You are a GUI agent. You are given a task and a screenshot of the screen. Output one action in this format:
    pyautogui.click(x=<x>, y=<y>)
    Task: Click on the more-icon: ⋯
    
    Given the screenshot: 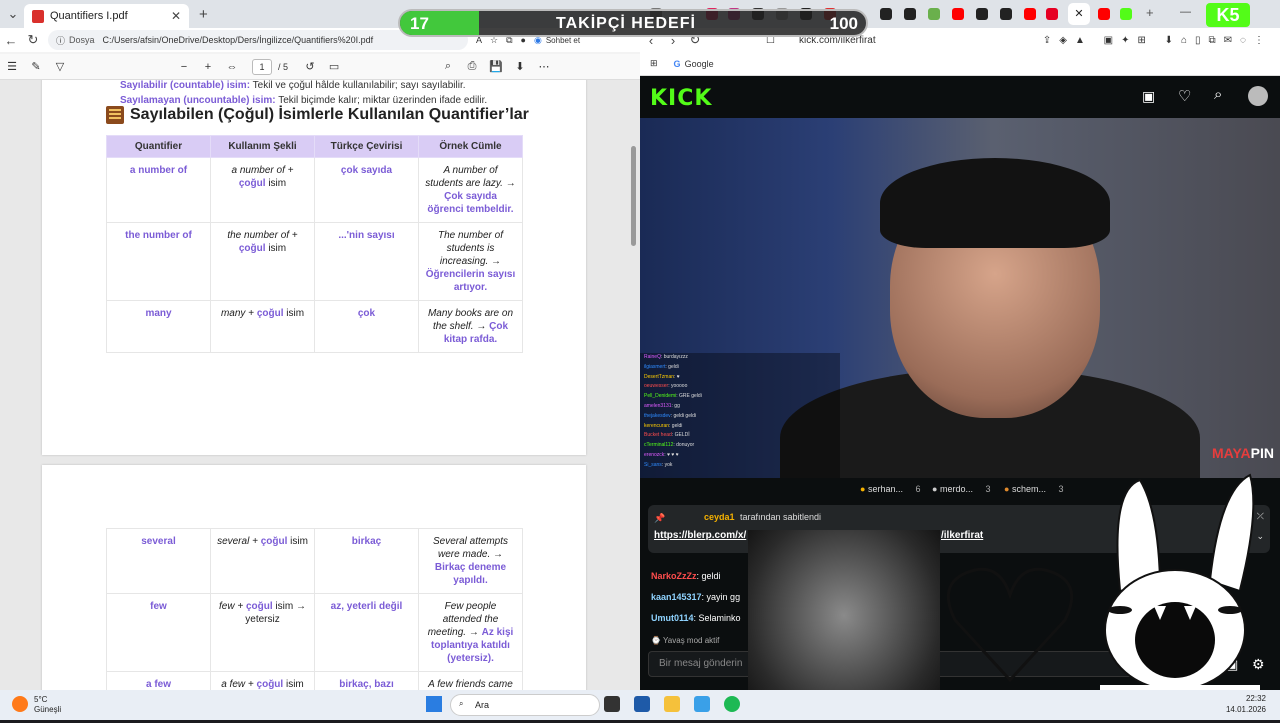 What is the action you would take?
    pyautogui.click(x=544, y=66)
    